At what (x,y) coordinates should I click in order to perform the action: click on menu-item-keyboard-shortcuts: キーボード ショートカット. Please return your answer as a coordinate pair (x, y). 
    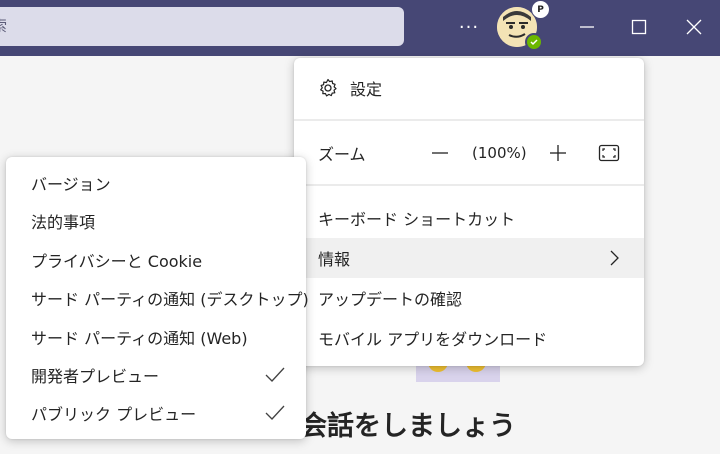
    Looking at the image, I should click on (469, 218).